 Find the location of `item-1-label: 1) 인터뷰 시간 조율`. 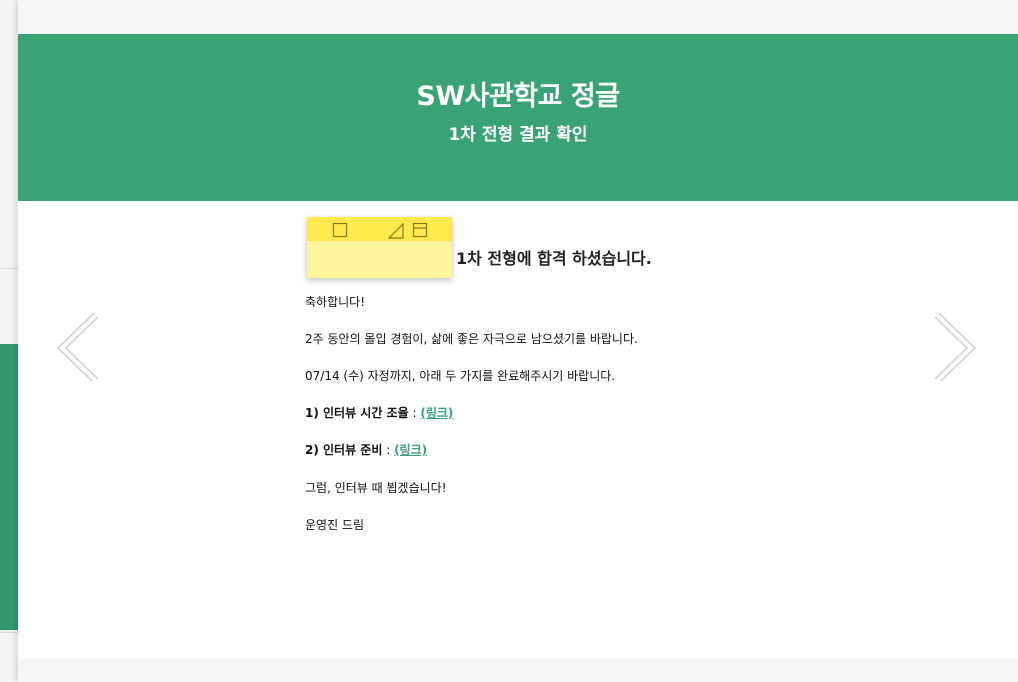

item-1-label: 1) 인터뷰 시간 조율 is located at coordinates (357, 413).